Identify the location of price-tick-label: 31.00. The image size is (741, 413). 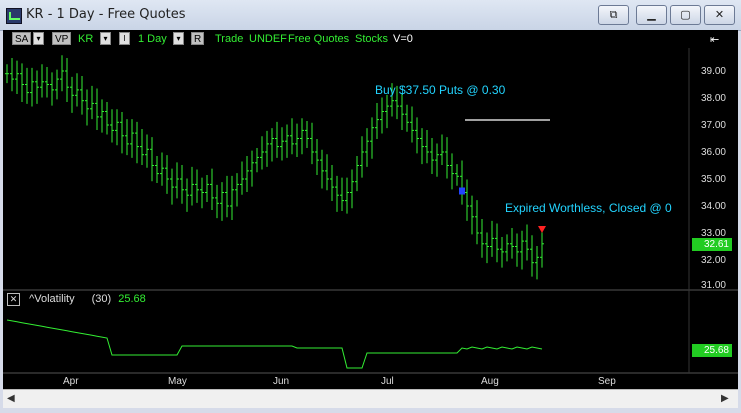
(713, 285).